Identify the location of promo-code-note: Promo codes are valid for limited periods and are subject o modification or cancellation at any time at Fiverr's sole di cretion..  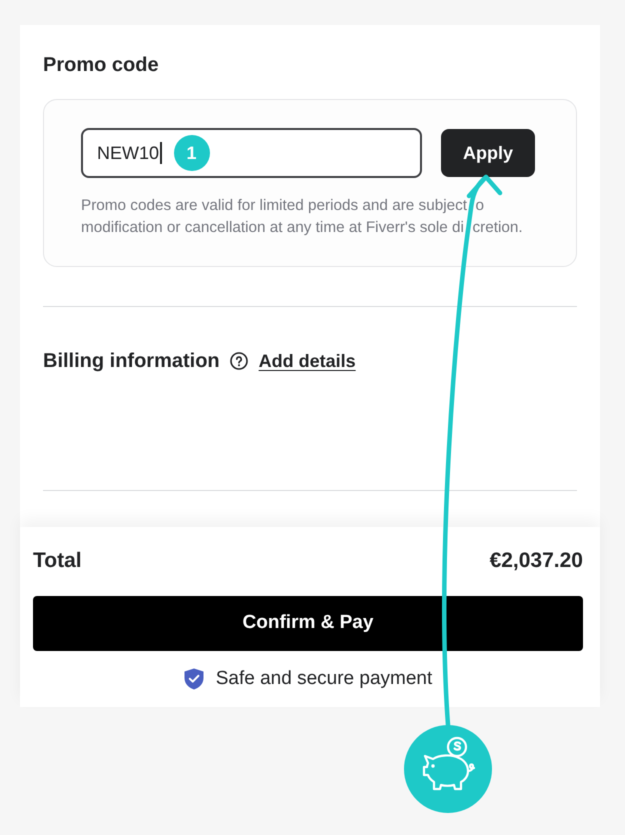
(302, 217).